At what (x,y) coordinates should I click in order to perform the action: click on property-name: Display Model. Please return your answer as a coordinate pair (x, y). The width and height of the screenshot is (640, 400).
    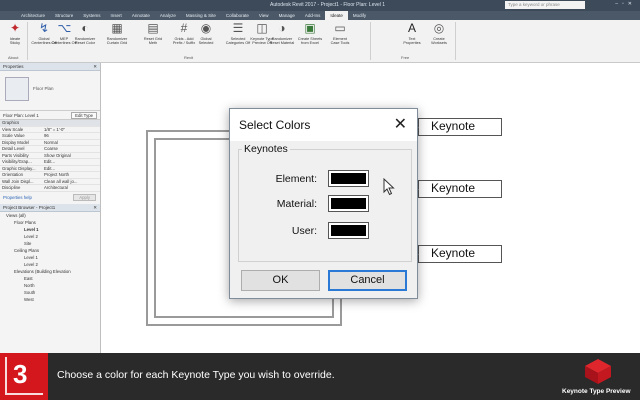
    Looking at the image, I should click on (15, 142).